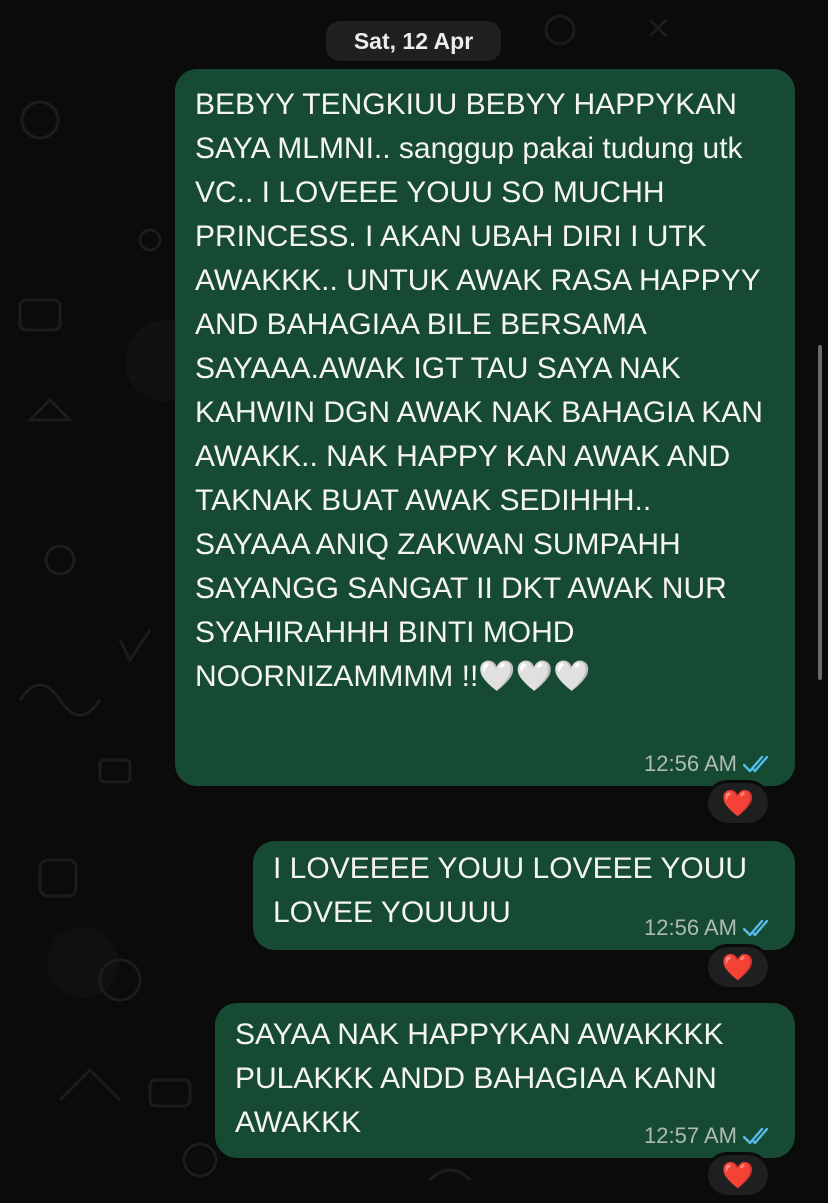  Describe the element at coordinates (413, 41) in the screenshot. I see `date-separator: Sat, 12 Apr` at that location.